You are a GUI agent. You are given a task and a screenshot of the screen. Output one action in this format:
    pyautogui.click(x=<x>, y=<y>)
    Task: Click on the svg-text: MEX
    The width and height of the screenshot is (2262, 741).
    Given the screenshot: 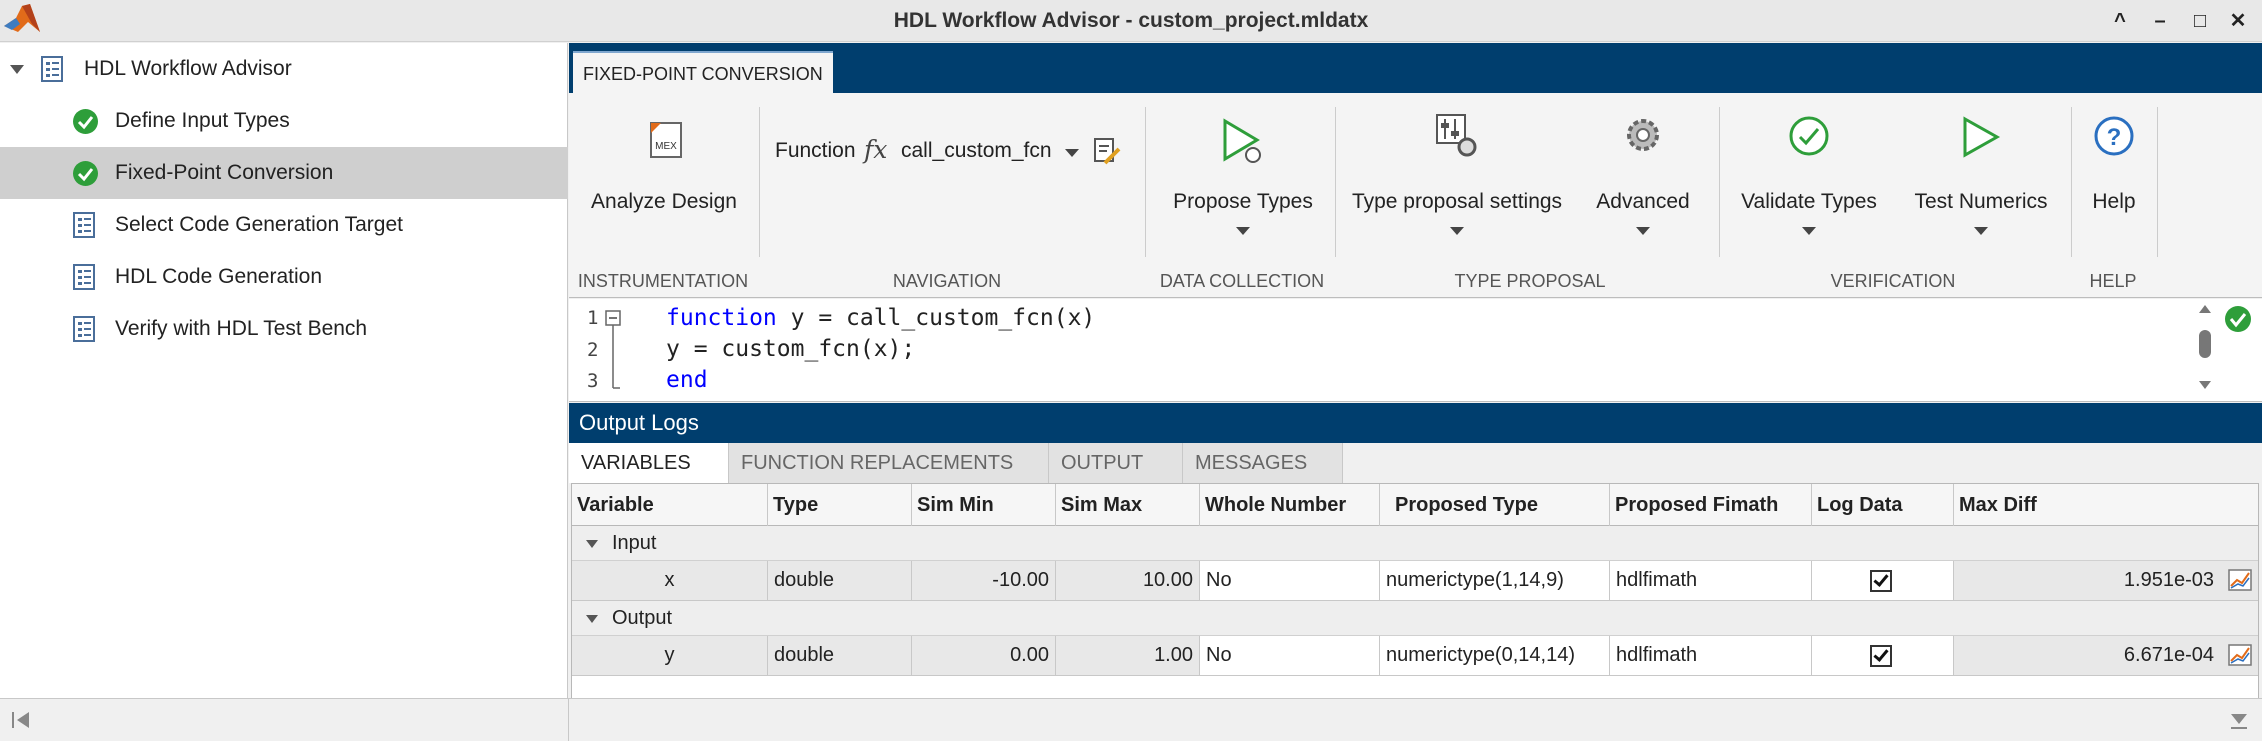 What is the action you would take?
    pyautogui.click(x=666, y=146)
    